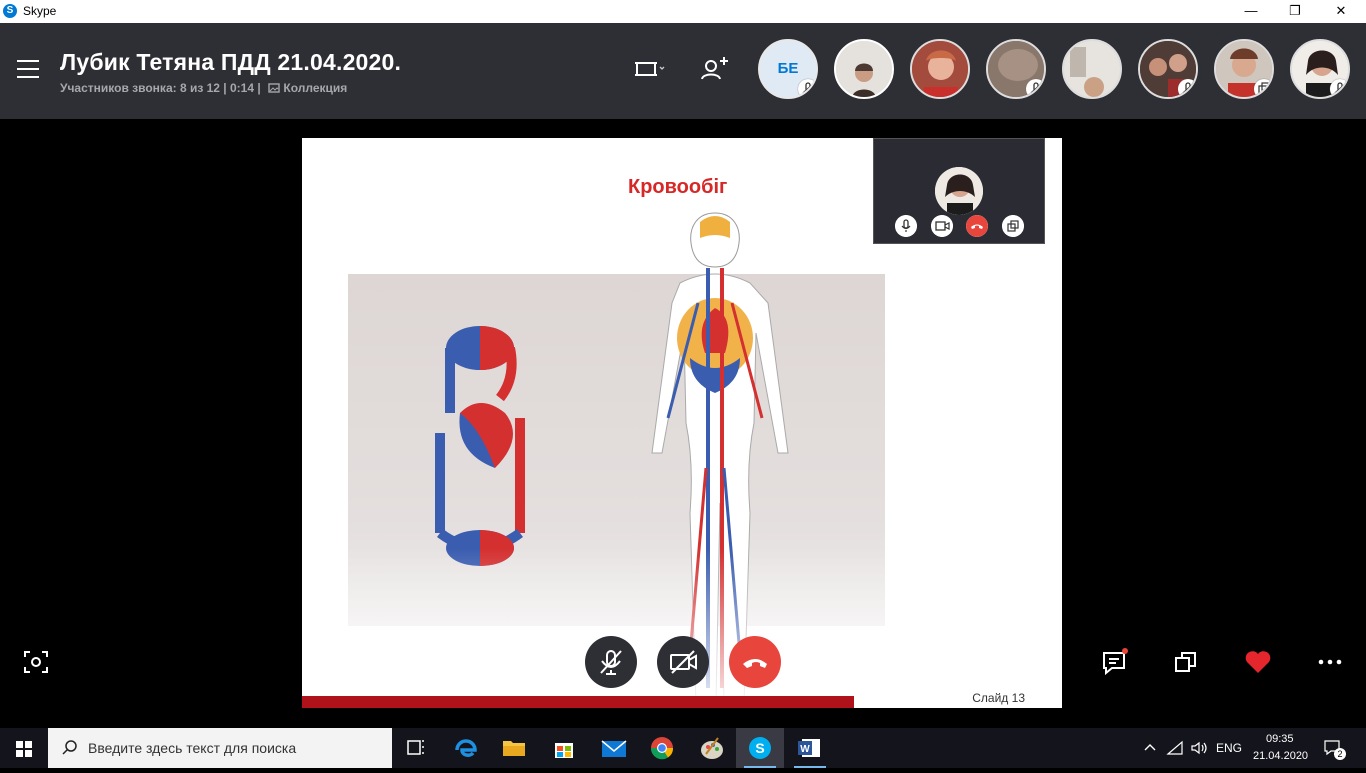  What do you see at coordinates (650, 69) in the screenshot?
I see `screen-layout-icon` at bounding box center [650, 69].